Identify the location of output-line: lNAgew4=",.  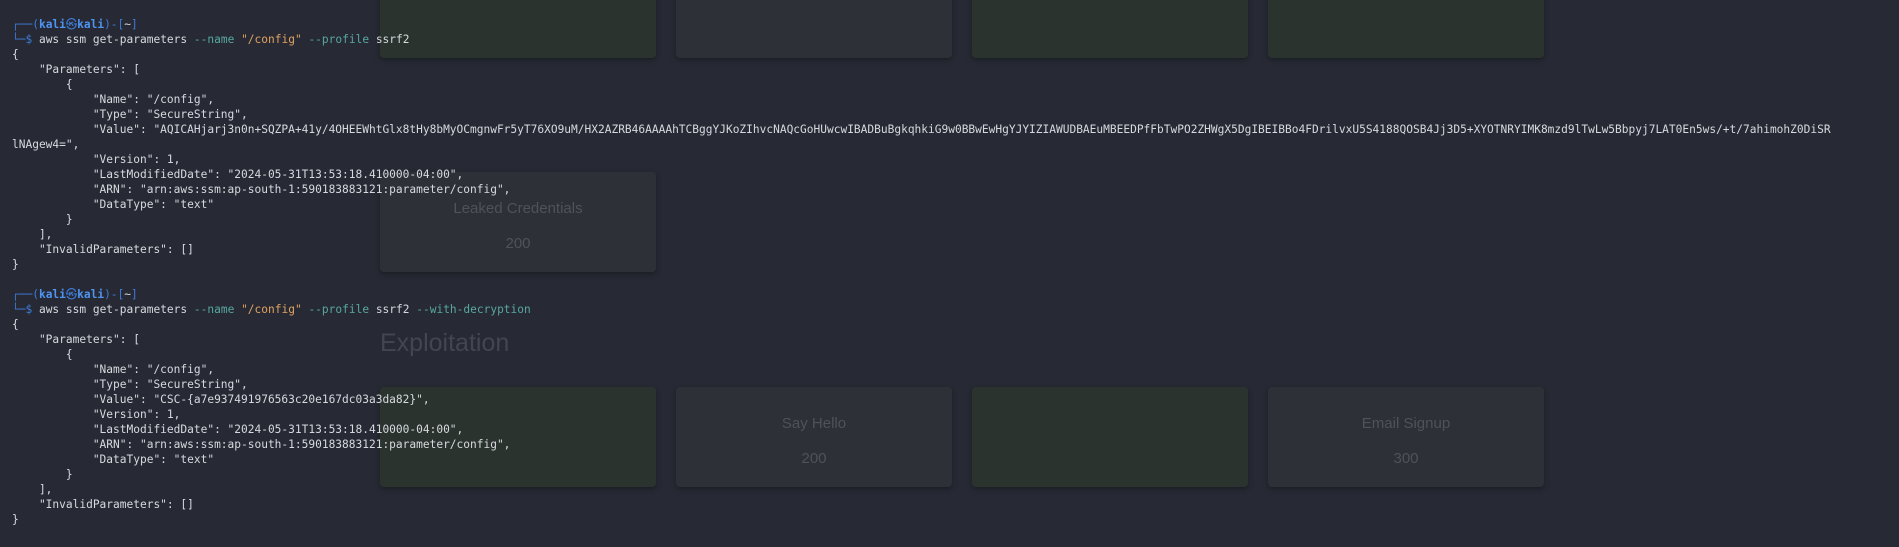
(46, 144).